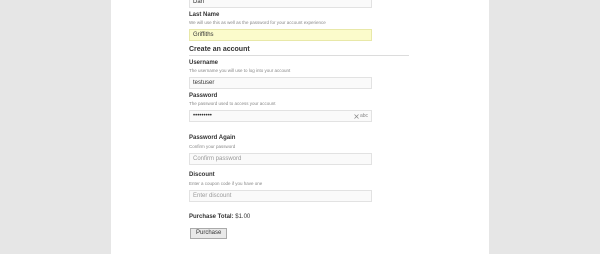  What do you see at coordinates (299, 55) in the screenshot?
I see `section-divider` at bounding box center [299, 55].